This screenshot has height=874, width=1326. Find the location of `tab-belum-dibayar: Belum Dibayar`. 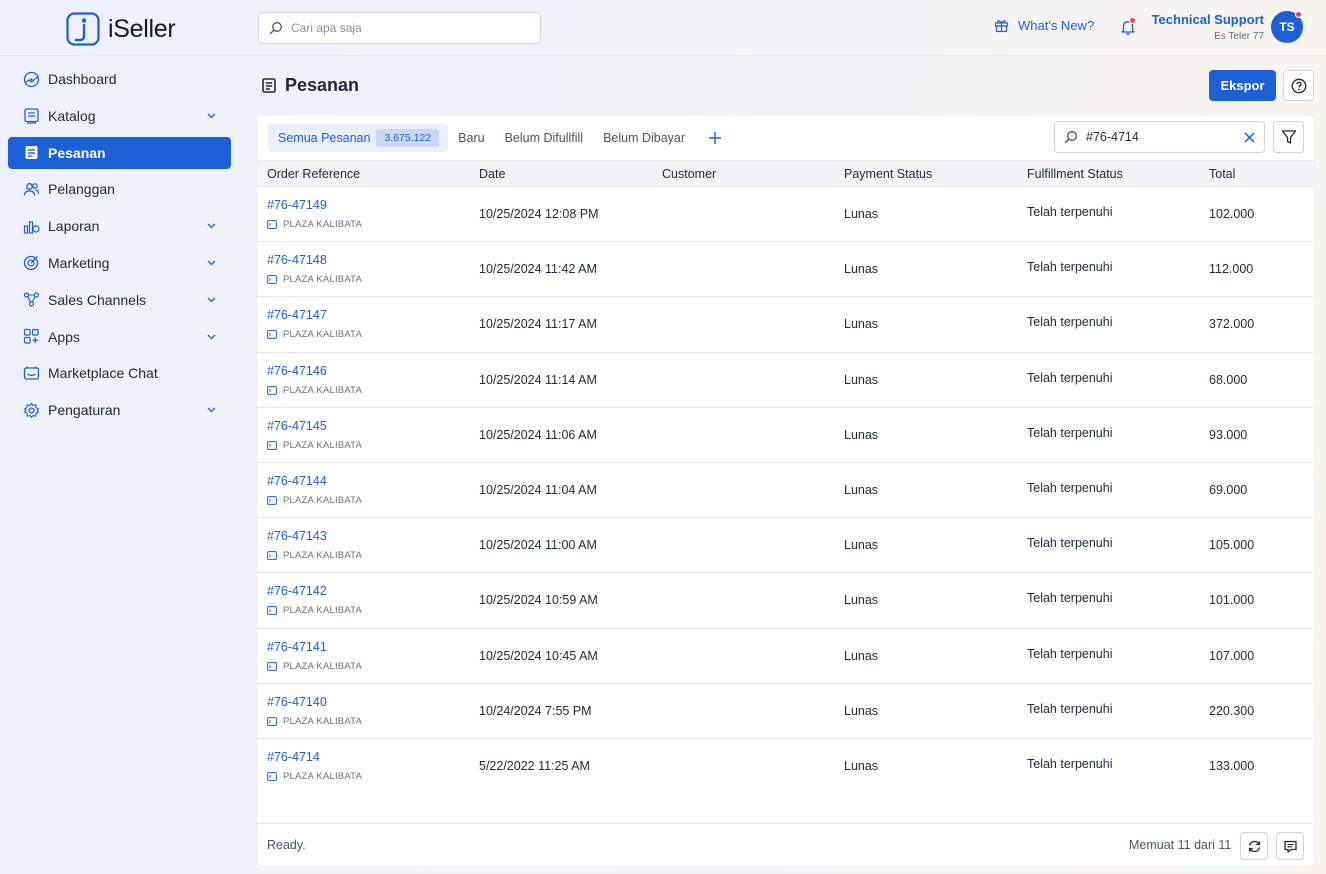

tab-belum-dibayar: Belum Dibayar is located at coordinates (644, 138).